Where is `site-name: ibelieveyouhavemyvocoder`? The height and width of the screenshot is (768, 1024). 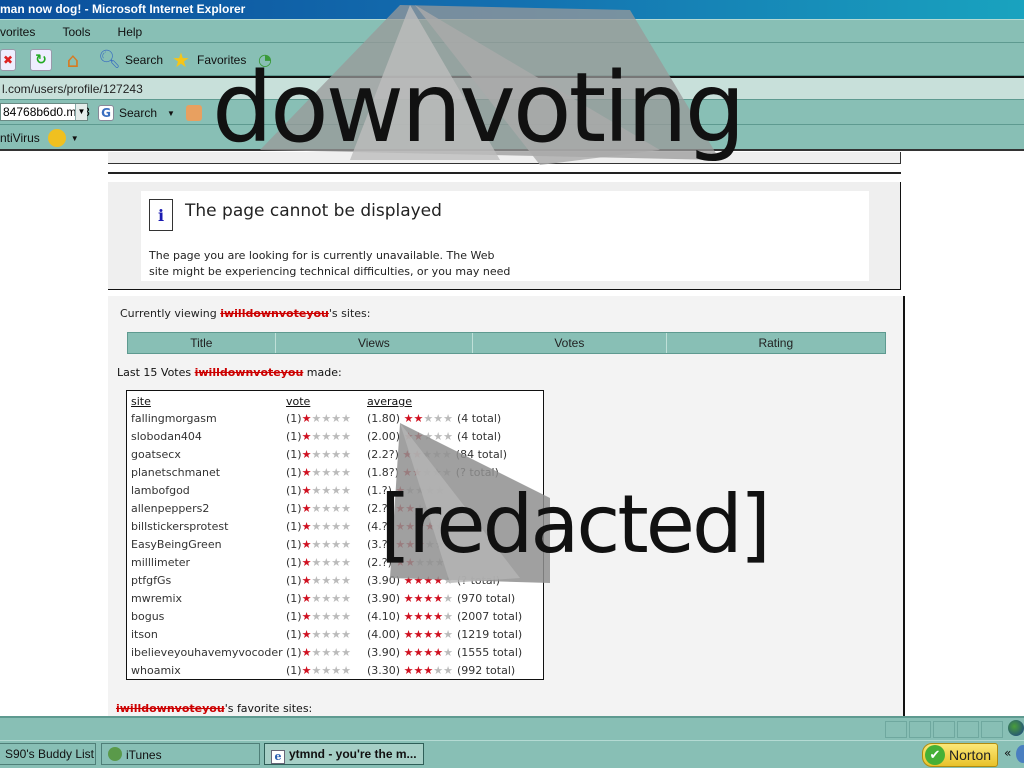
site-name: ibelieveyouhavemyvocoder is located at coordinates (208, 652).